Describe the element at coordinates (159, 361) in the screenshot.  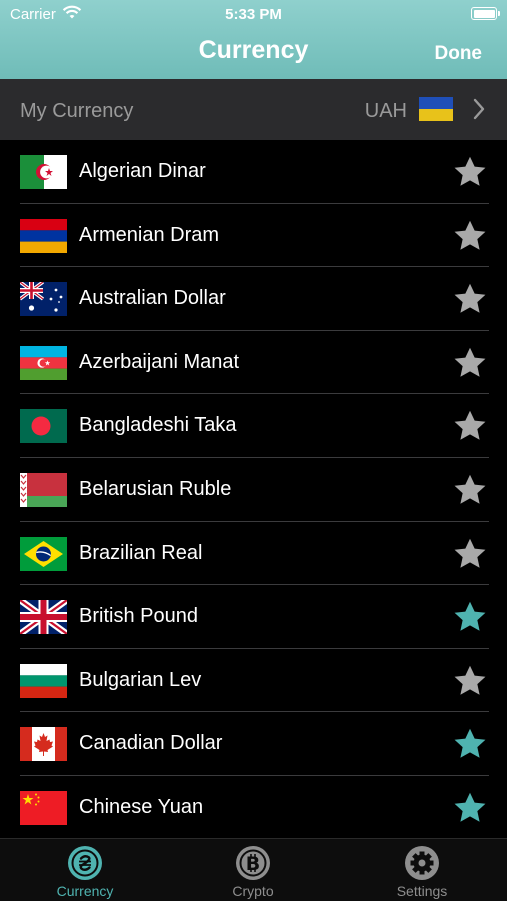
I see `currency-name: Azerbaijani Manat` at that location.